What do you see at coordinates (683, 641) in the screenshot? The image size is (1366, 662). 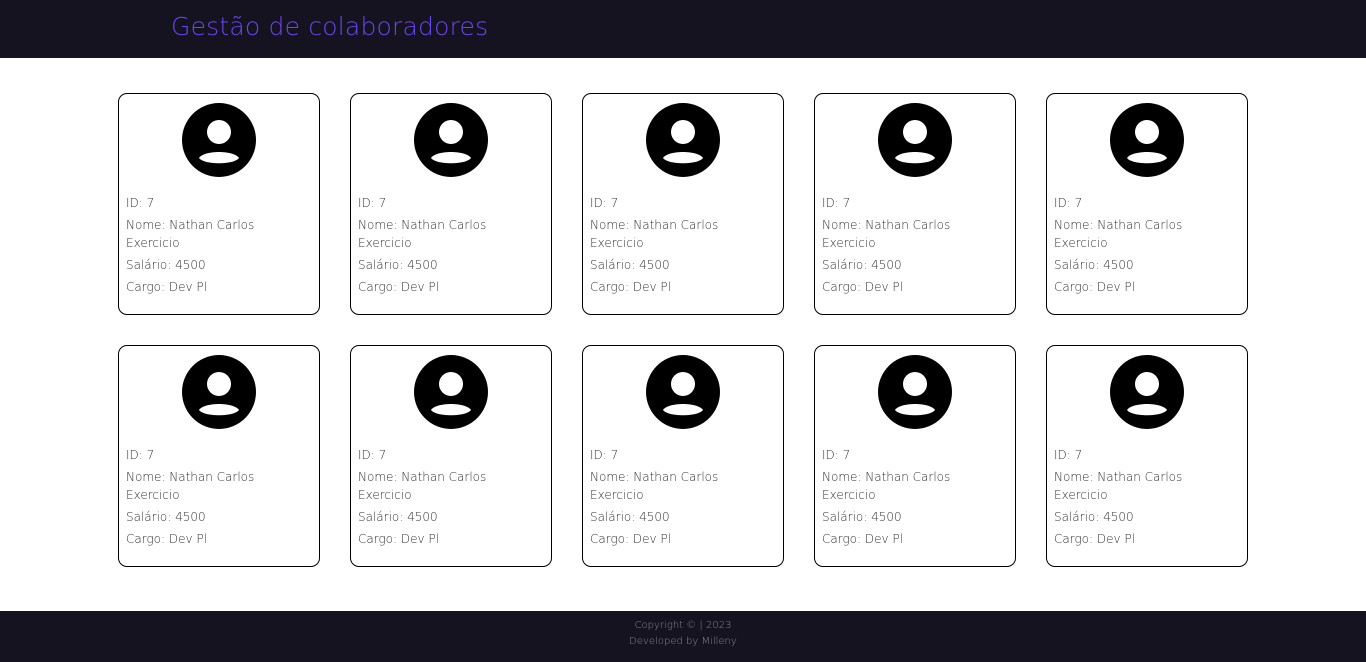 I see `footer-developer: Developed by Milleny` at bounding box center [683, 641].